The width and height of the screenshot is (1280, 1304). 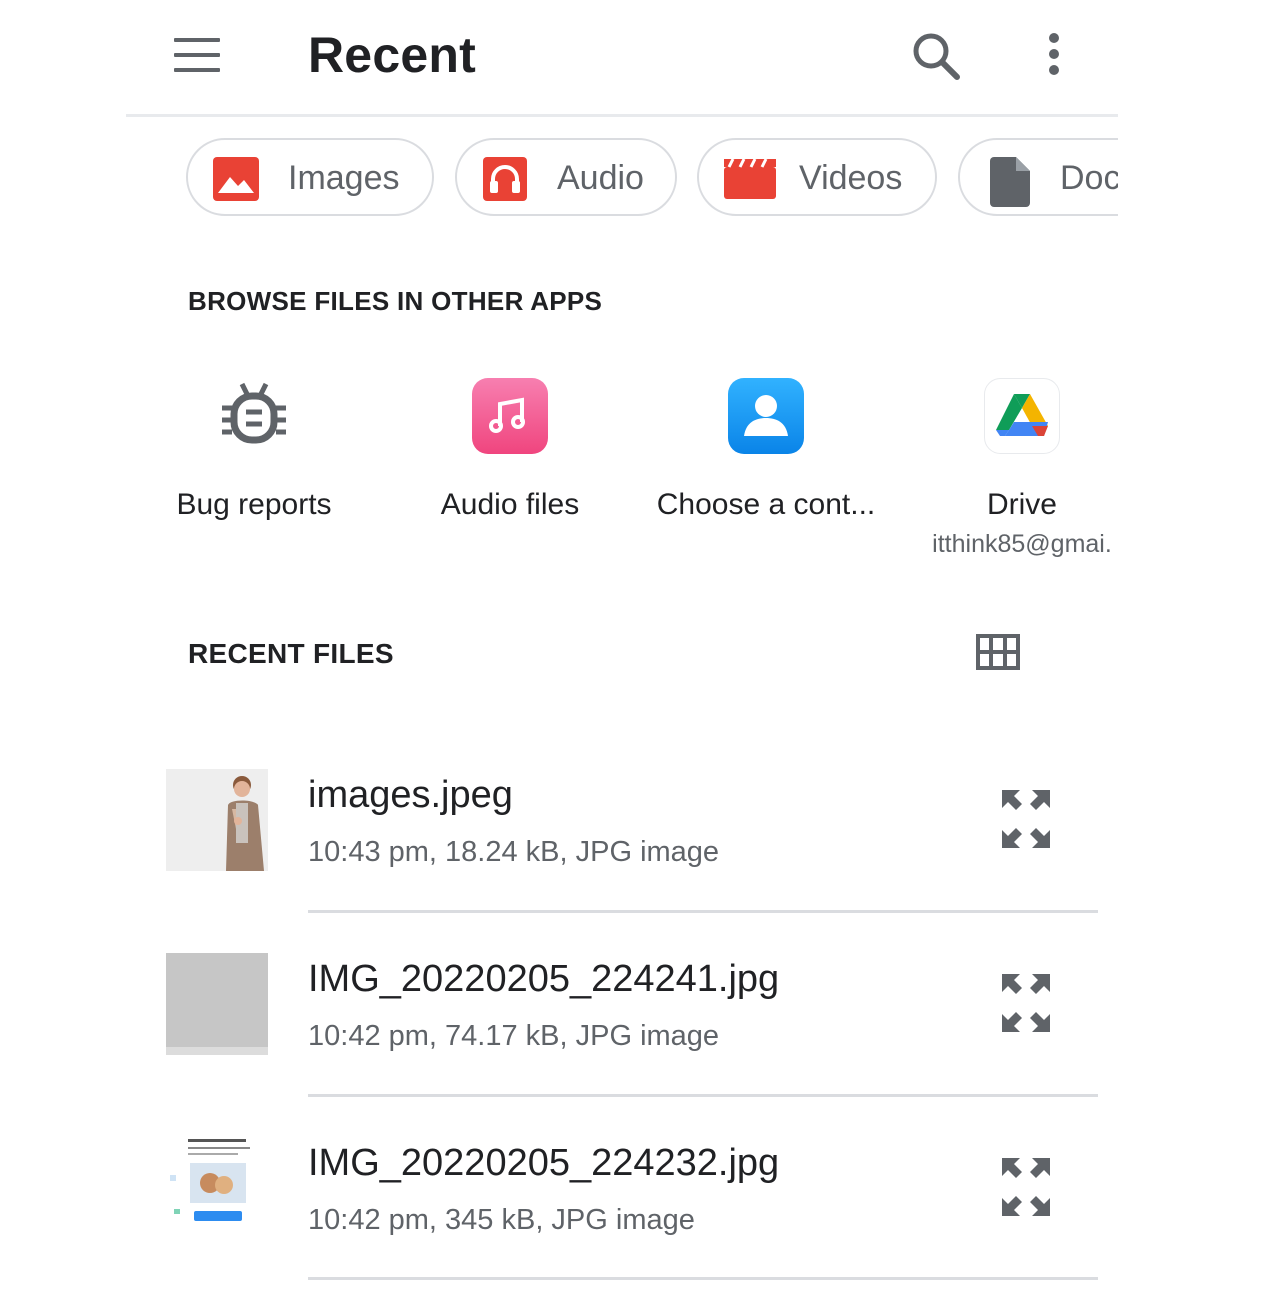 I want to click on headphones-icon, so click(x=505, y=179).